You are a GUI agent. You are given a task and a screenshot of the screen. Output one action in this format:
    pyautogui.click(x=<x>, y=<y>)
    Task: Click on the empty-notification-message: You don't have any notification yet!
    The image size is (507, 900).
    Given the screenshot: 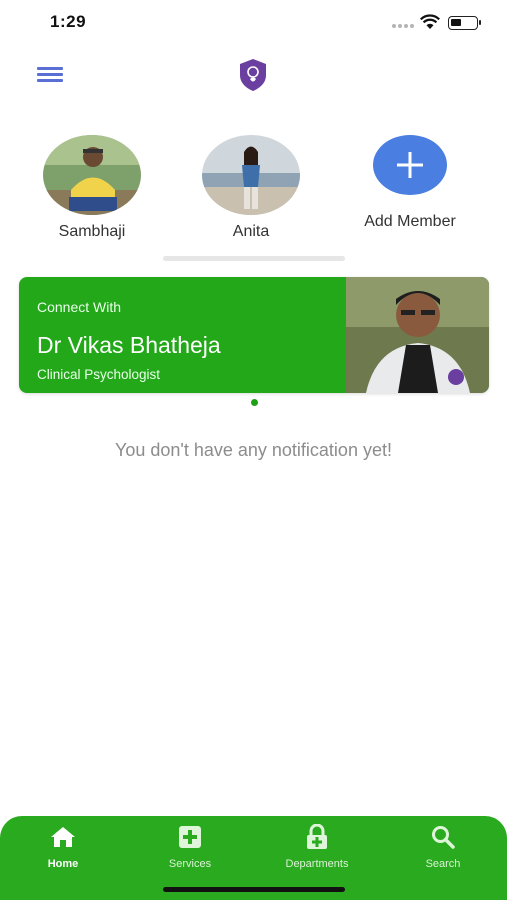 What is the action you would take?
    pyautogui.click(x=253, y=450)
    